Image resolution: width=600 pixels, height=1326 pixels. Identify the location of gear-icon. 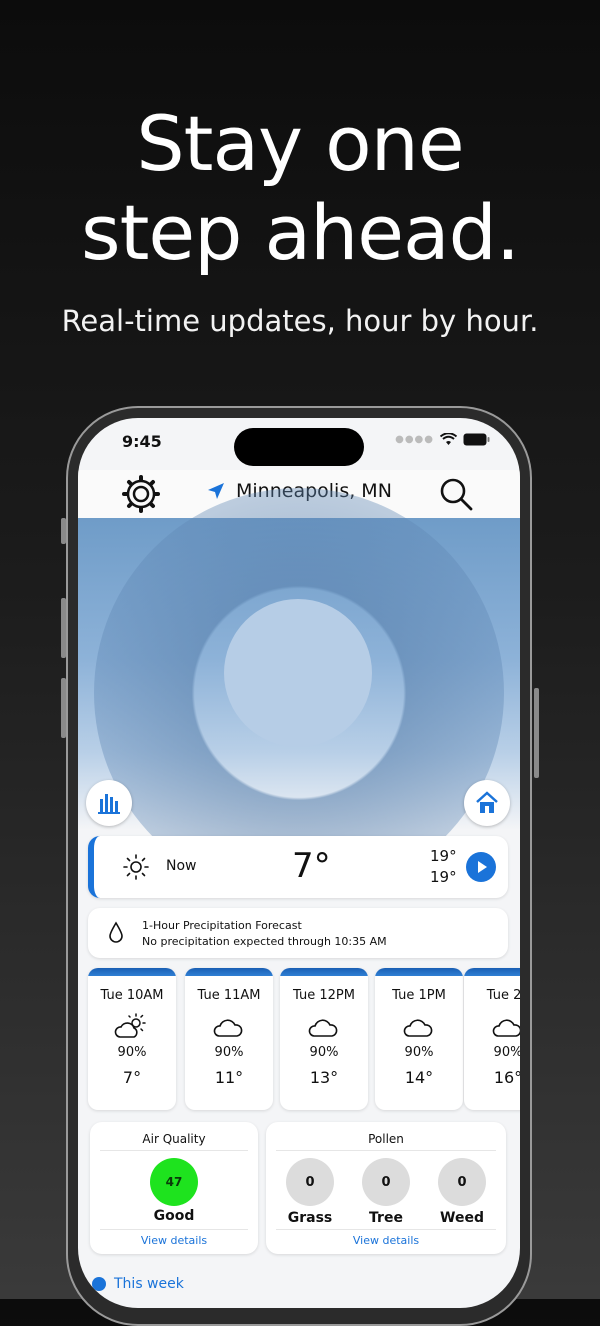
(141, 494).